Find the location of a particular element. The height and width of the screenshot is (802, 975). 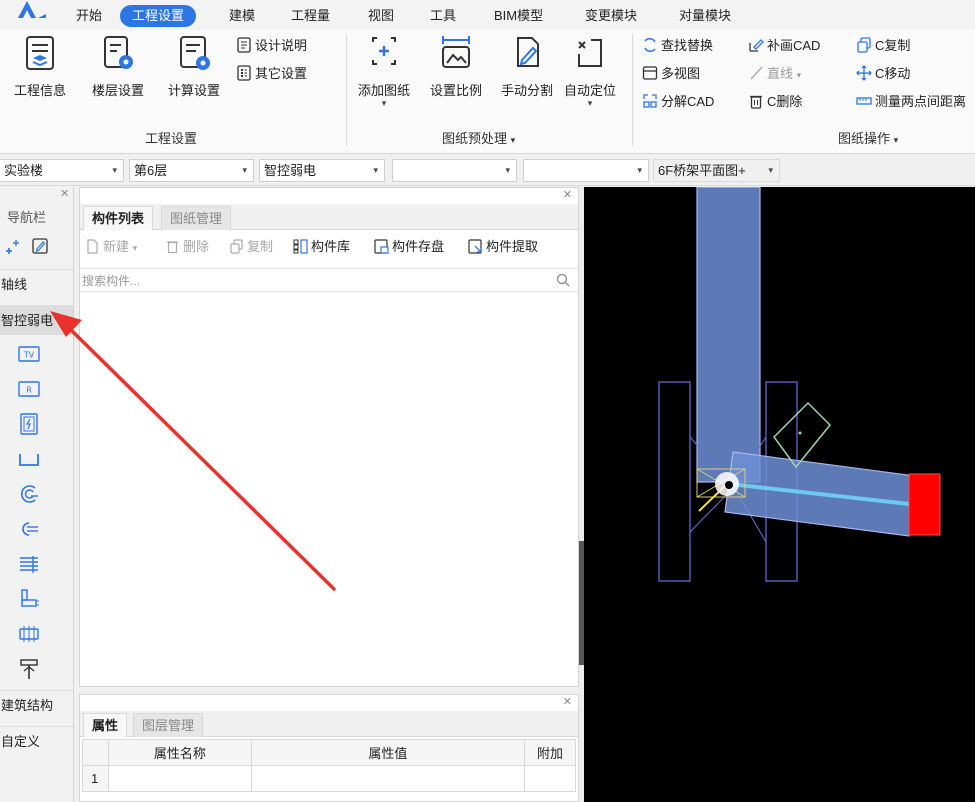

property-name-cell is located at coordinates (179, 778).